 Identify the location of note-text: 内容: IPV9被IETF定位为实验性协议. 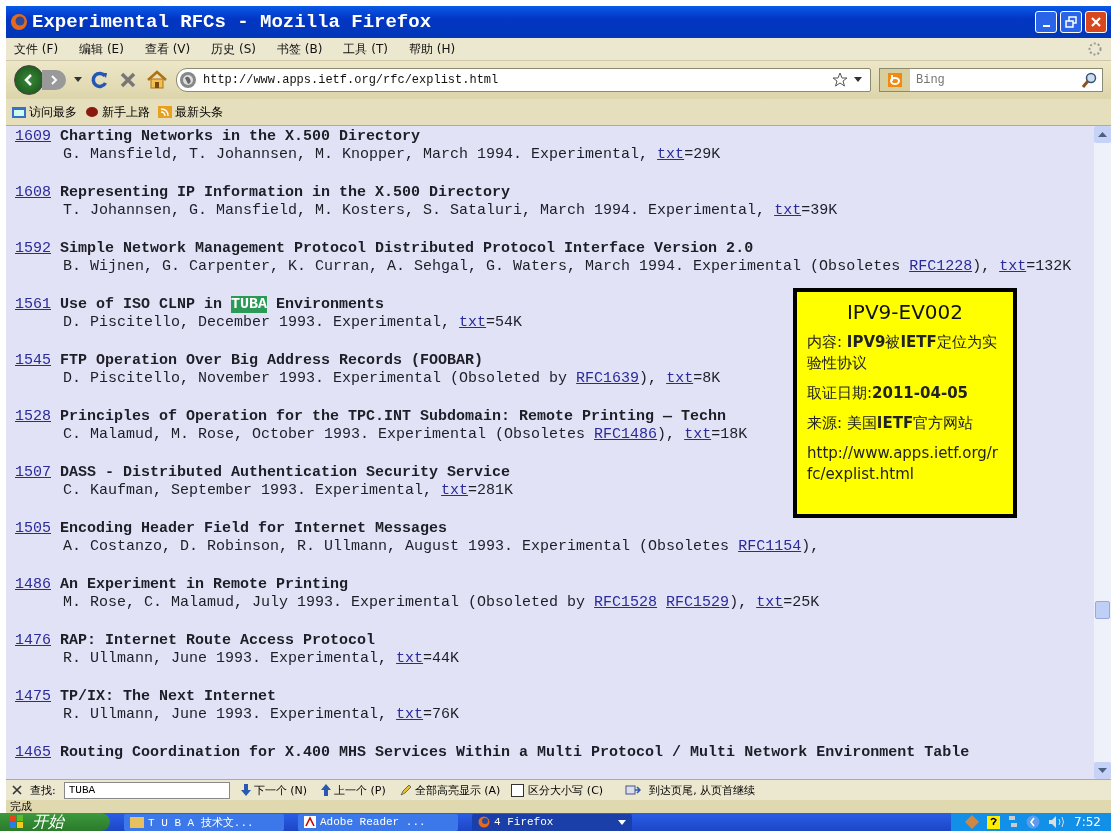
(902, 353).